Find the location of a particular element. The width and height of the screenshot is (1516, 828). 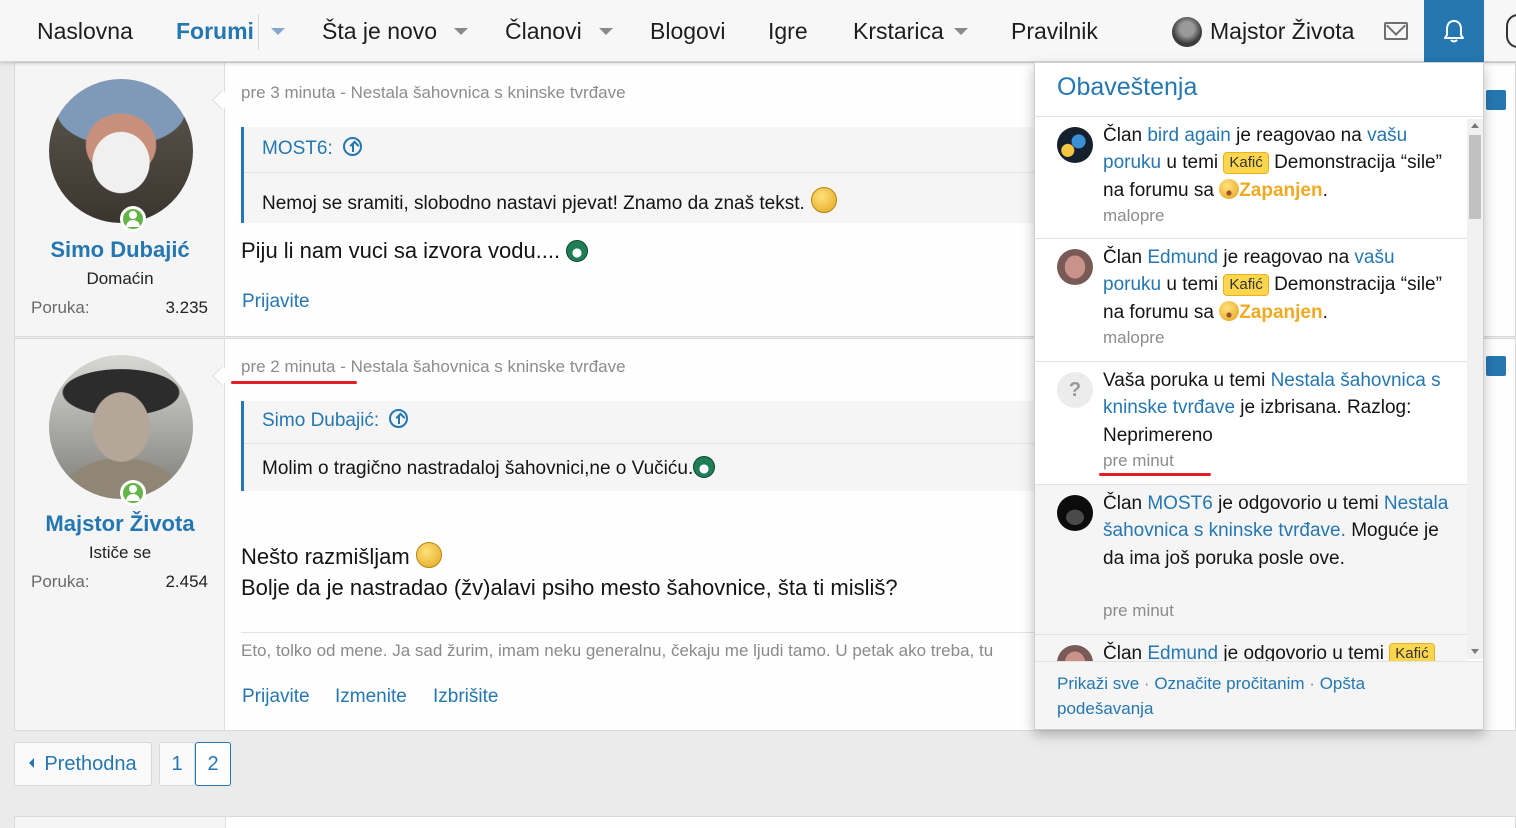

signature-divider is located at coordinates (691, 632).